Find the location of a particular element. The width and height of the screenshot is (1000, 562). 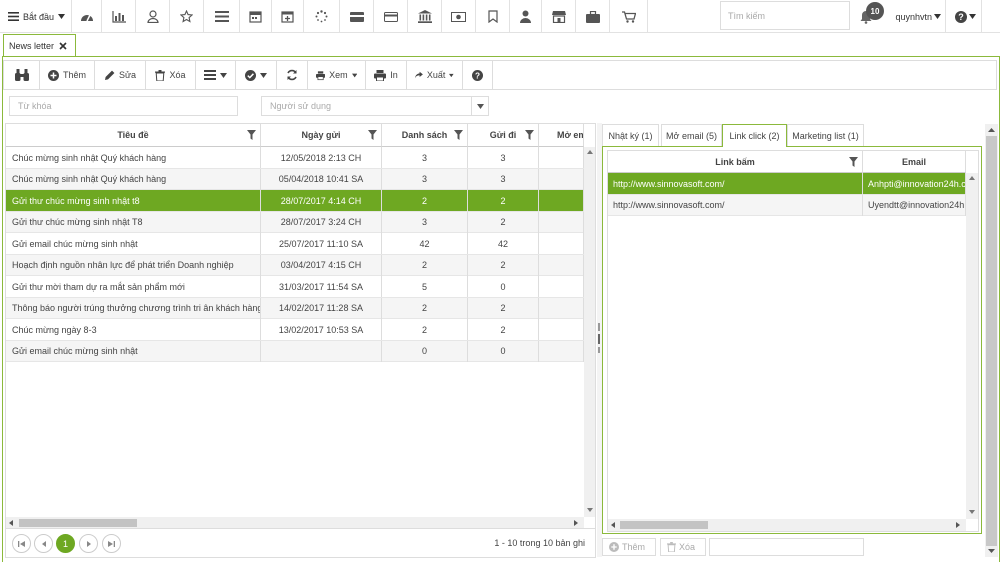

user-outline-icon is located at coordinates (152, 16).